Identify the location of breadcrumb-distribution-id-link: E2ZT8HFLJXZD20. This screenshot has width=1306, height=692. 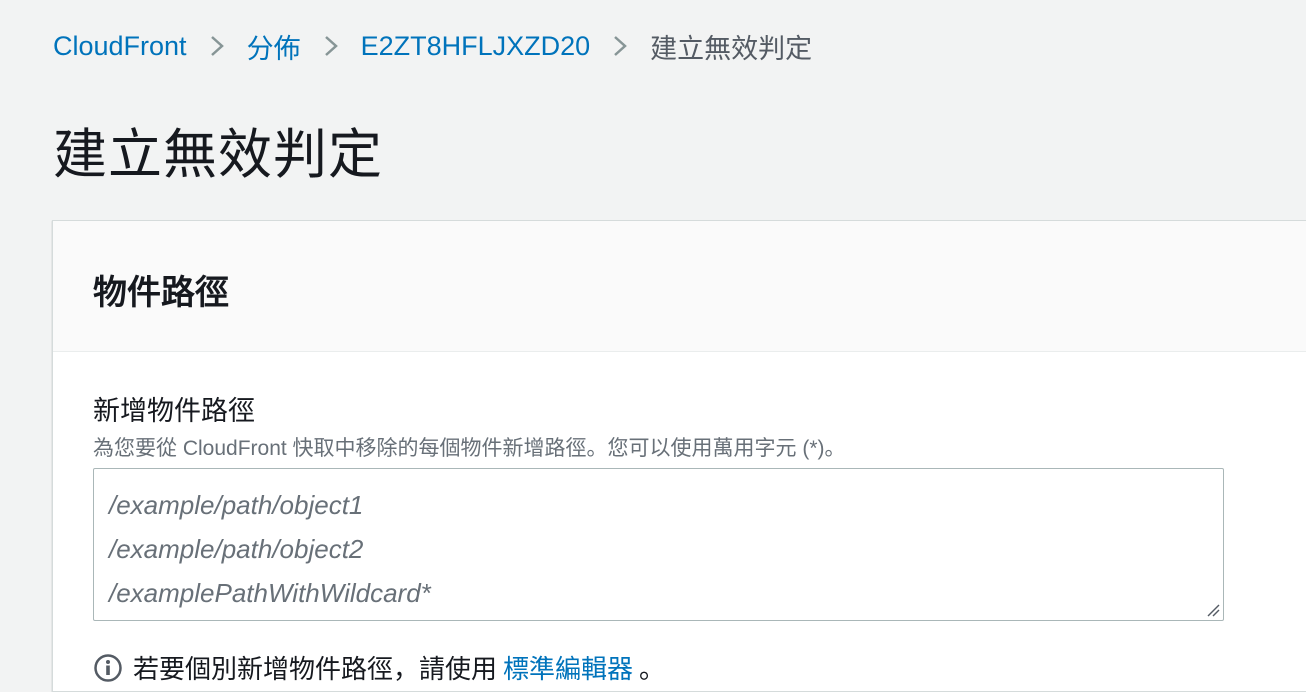
(476, 46).